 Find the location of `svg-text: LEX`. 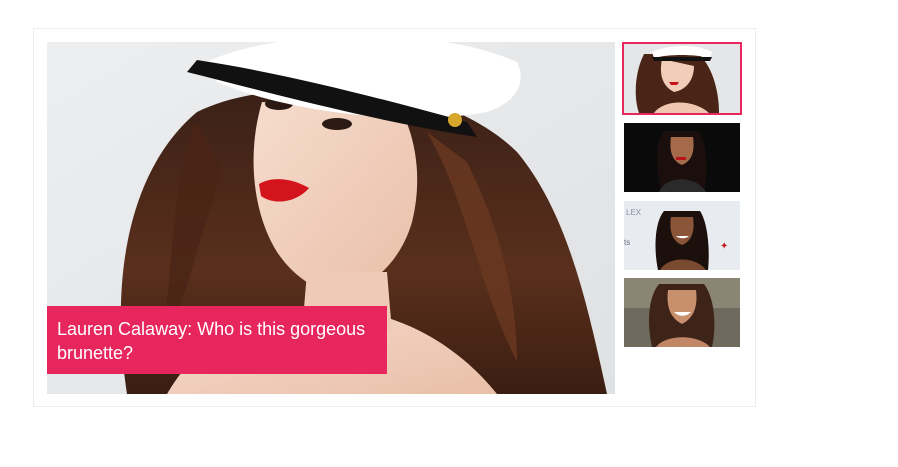

svg-text: LEX is located at coordinates (634, 212).